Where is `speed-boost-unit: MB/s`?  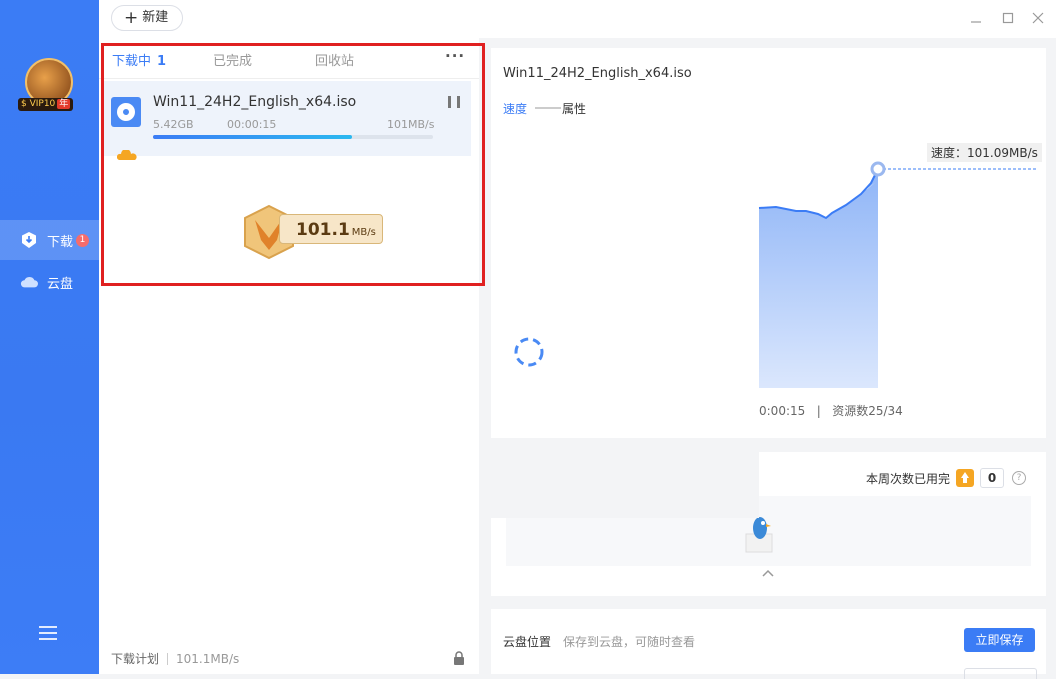
speed-boost-unit: MB/s is located at coordinates (363, 232).